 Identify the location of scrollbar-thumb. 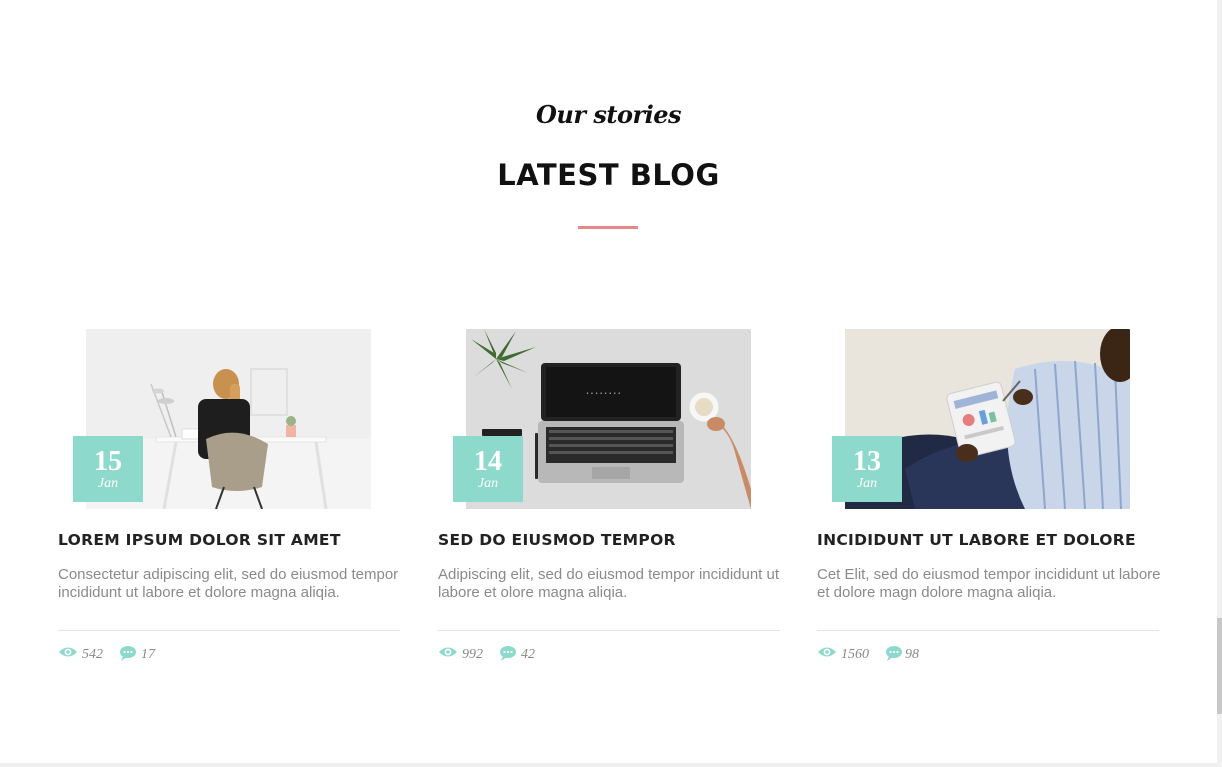
(1219, 666).